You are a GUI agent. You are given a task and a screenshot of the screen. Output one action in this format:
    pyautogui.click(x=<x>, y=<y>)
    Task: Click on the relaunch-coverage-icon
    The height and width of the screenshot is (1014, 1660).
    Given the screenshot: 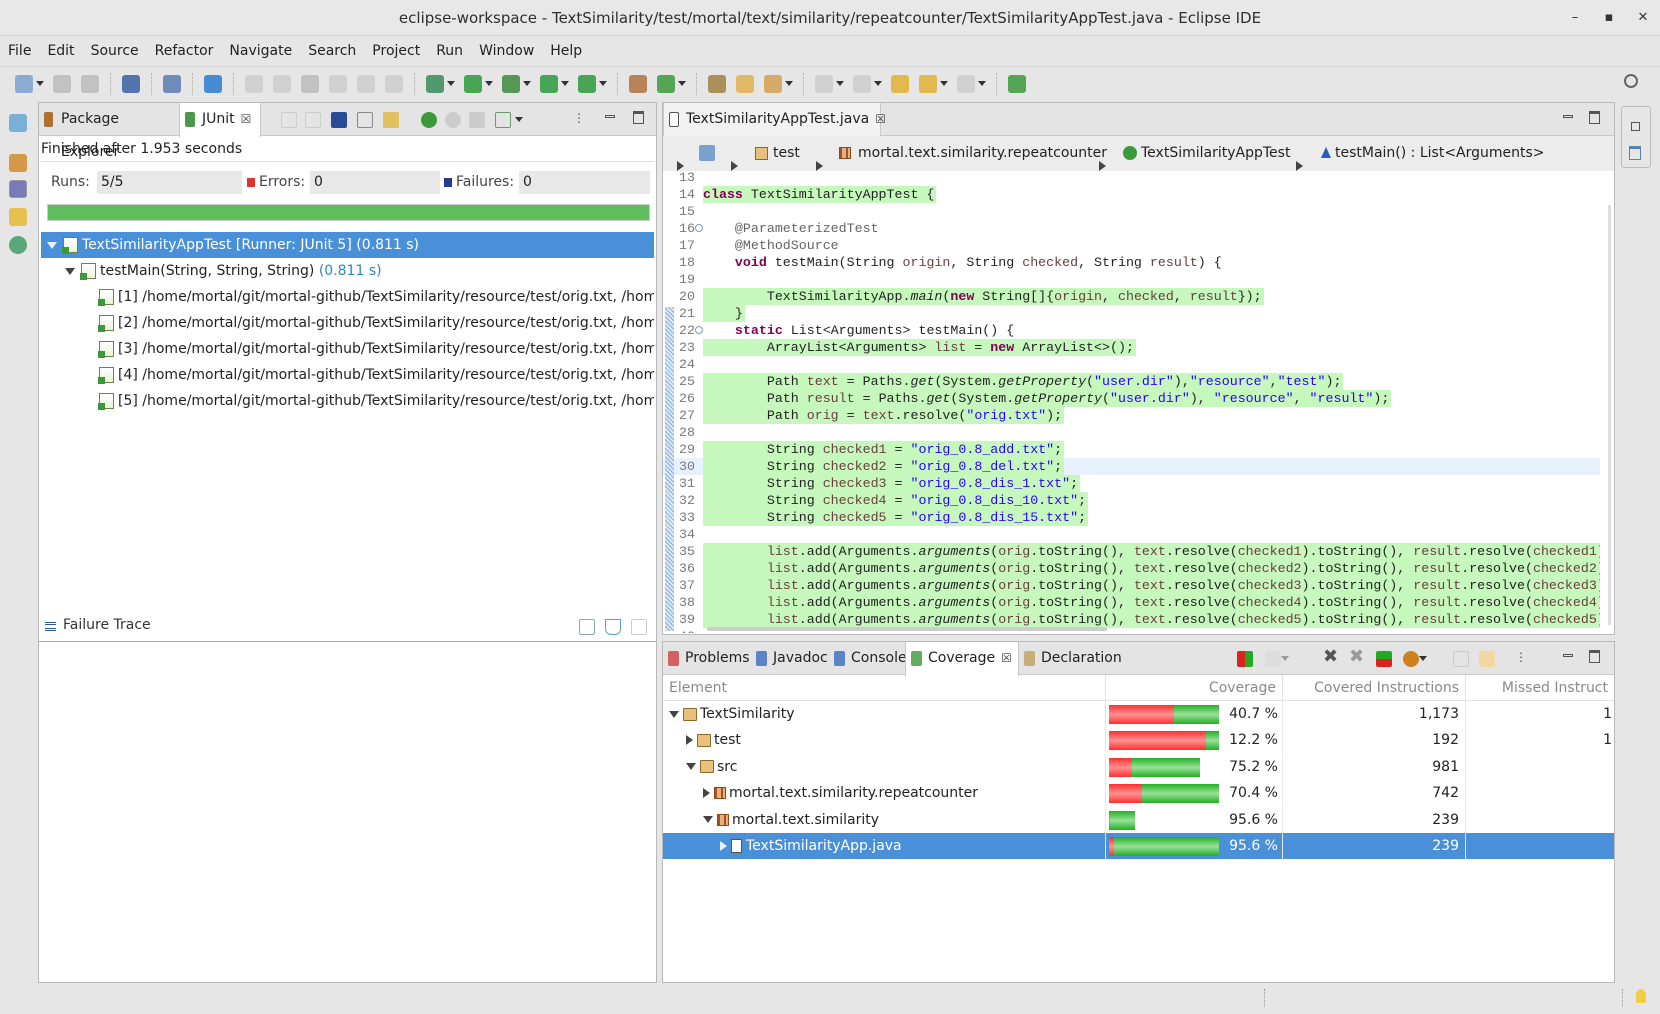 What is the action you would take?
    pyautogui.click(x=1245, y=659)
    